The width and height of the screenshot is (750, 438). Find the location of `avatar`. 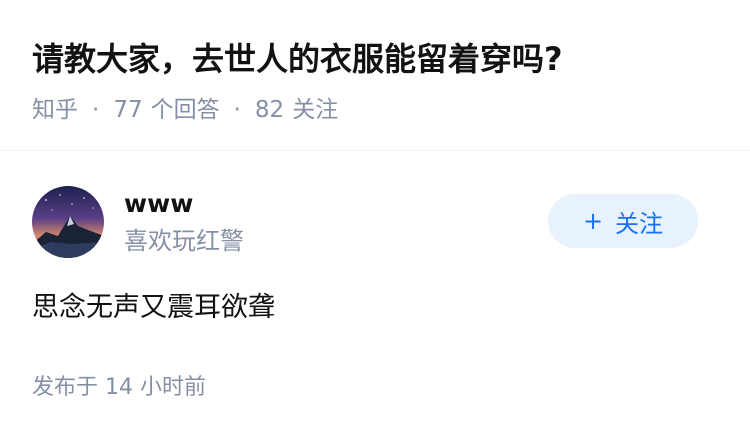

avatar is located at coordinates (68, 222).